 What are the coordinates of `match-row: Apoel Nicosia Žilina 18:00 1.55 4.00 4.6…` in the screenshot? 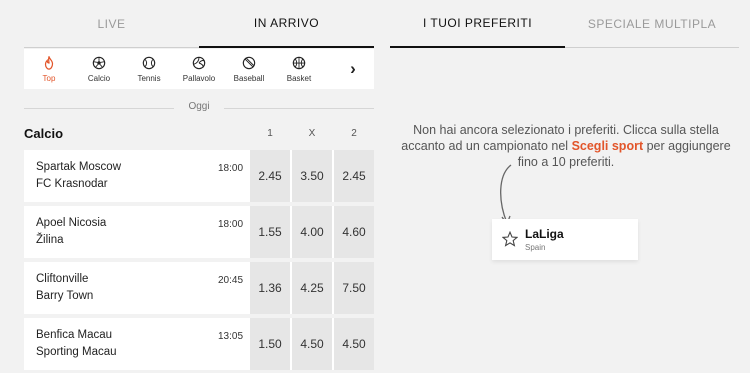 It's located at (199, 232).